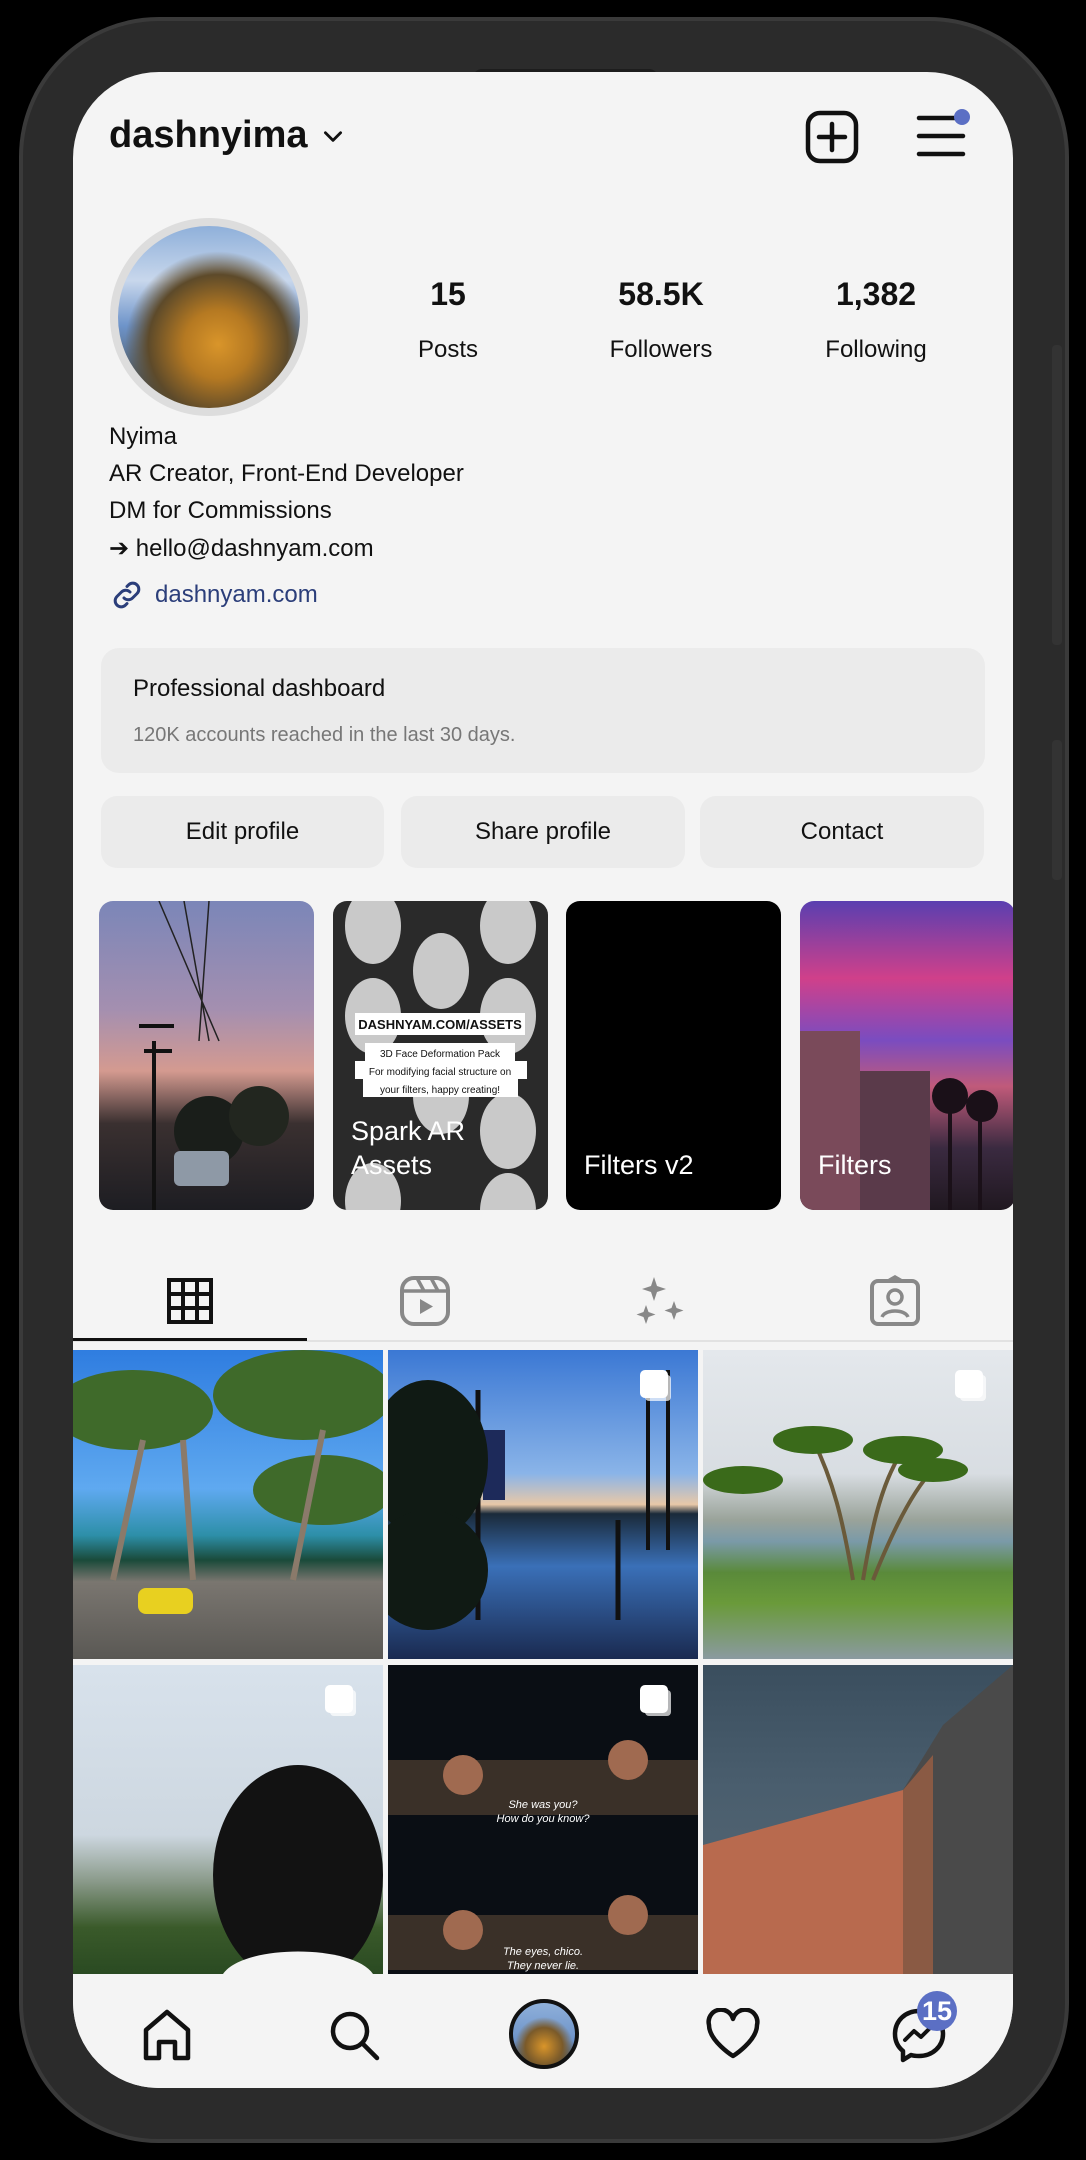  I want to click on overlay-text: For modifying facial structure on, so click(440, 1072).